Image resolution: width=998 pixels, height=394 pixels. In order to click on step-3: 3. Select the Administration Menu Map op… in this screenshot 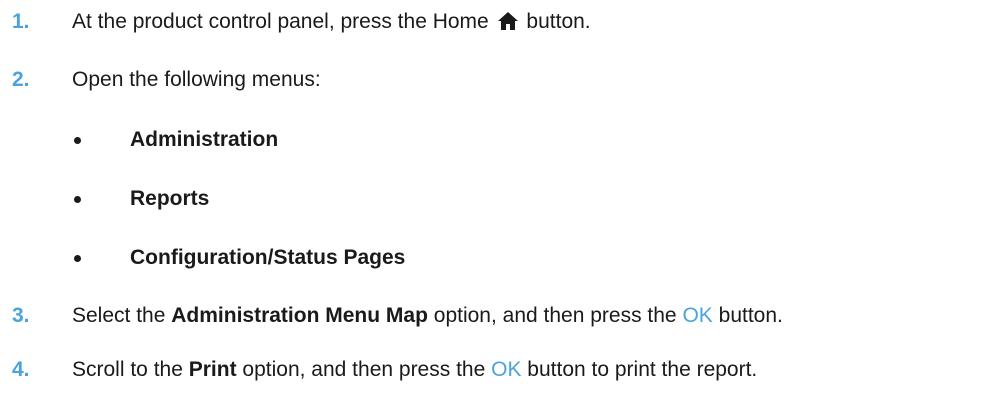, I will do `click(499, 316)`.